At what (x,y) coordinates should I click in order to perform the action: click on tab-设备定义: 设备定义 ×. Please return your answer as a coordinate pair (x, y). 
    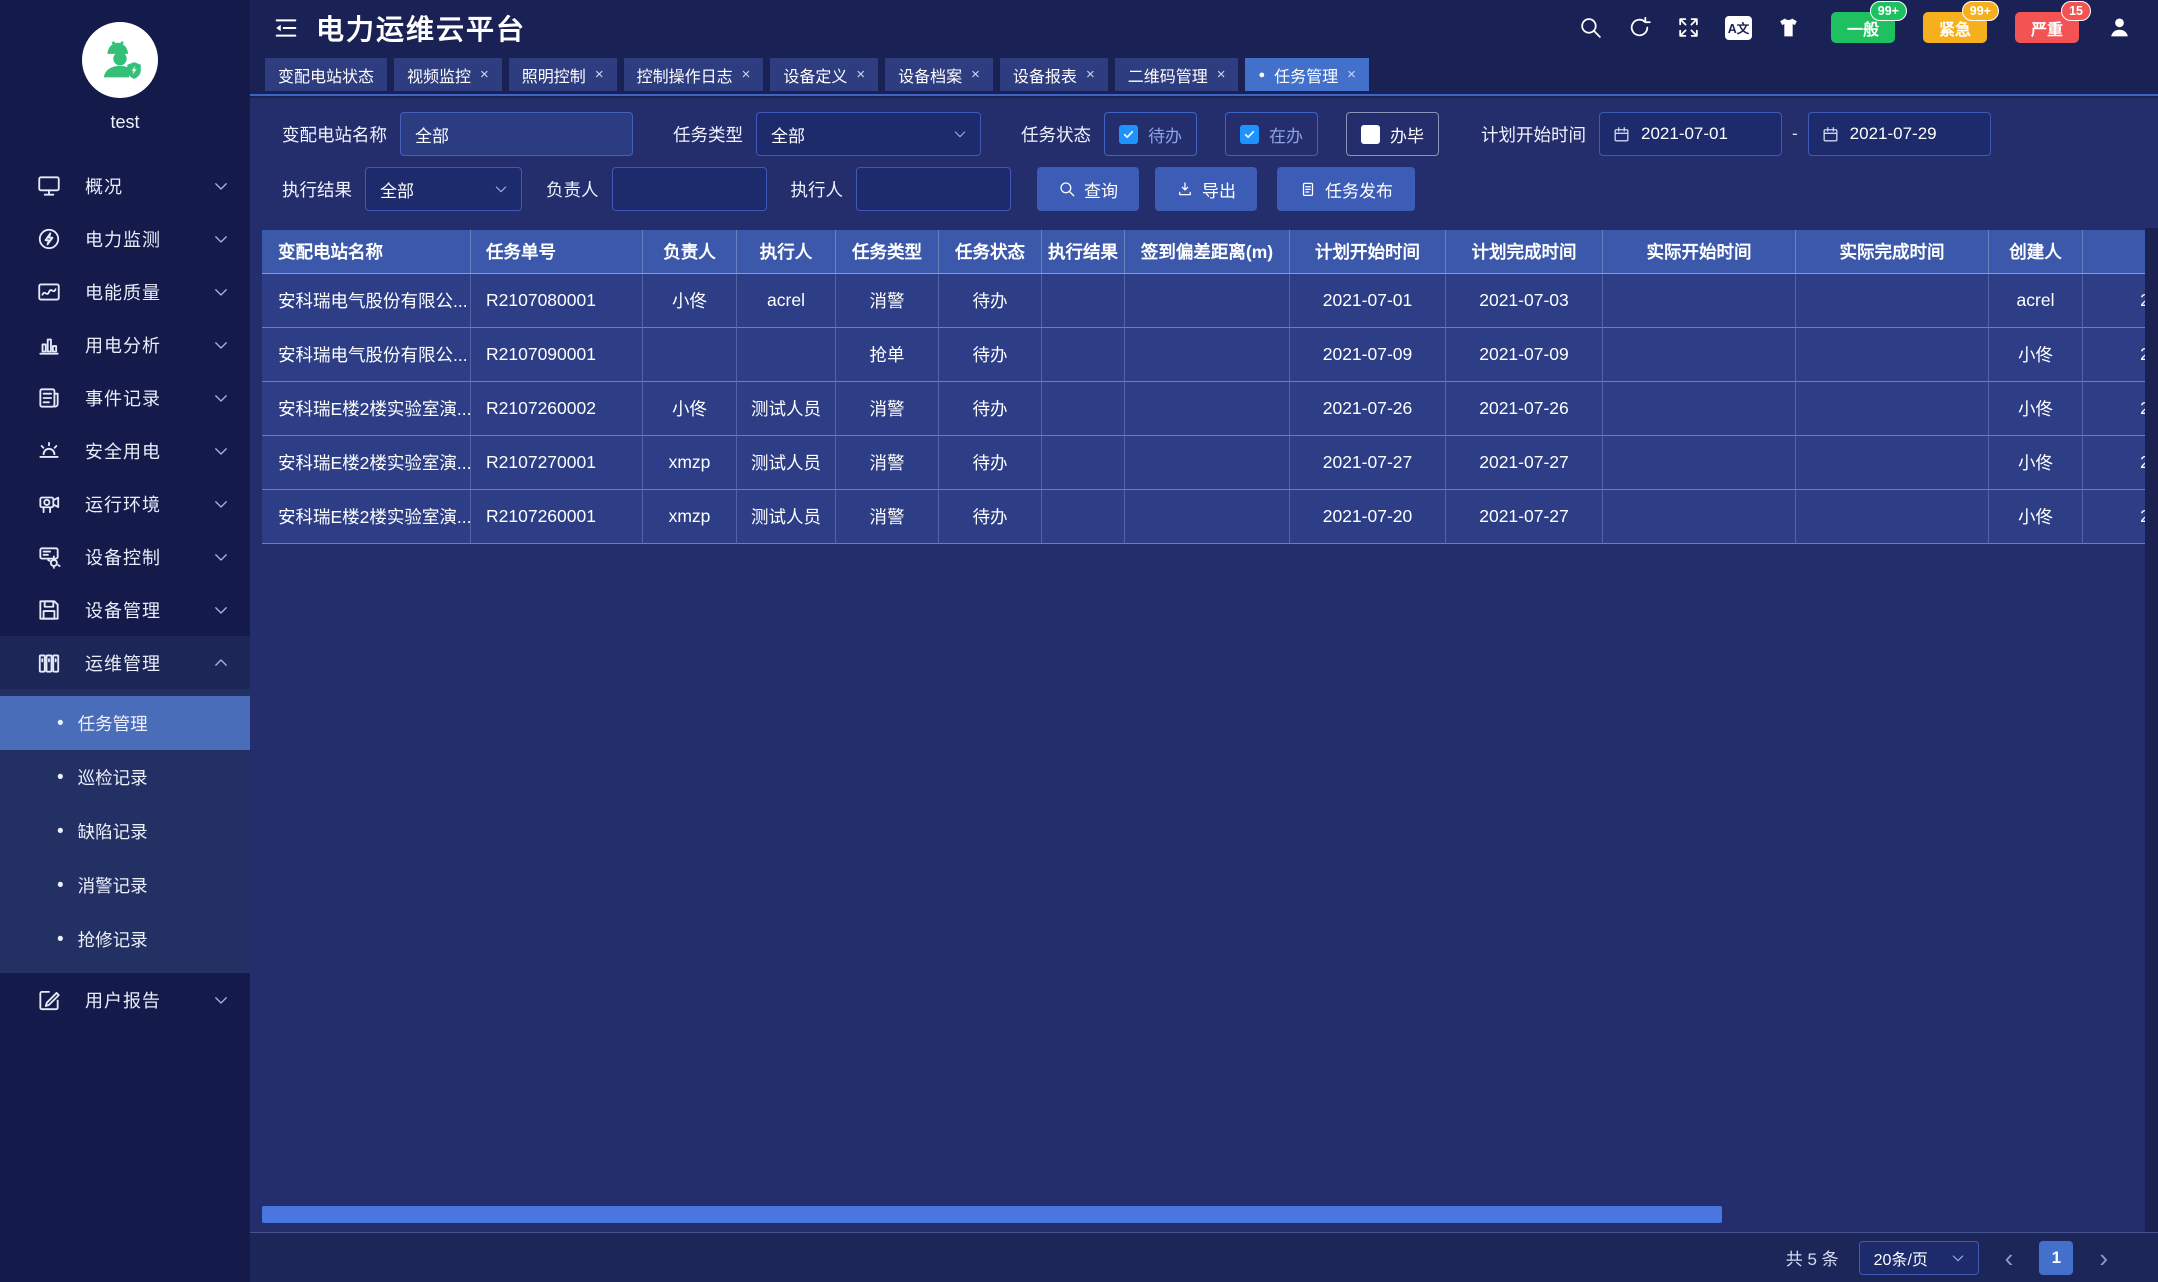
    Looking at the image, I should click on (824, 74).